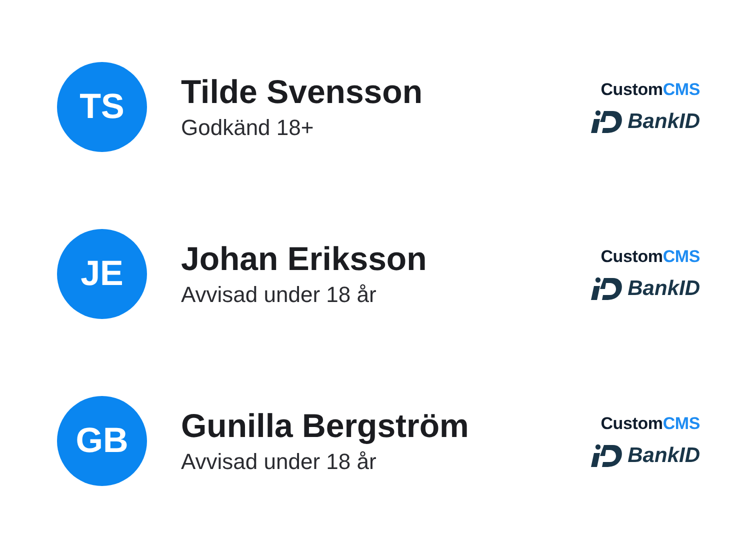  What do you see at coordinates (248, 128) in the screenshot?
I see `verification-status: Godkänd 18+` at bounding box center [248, 128].